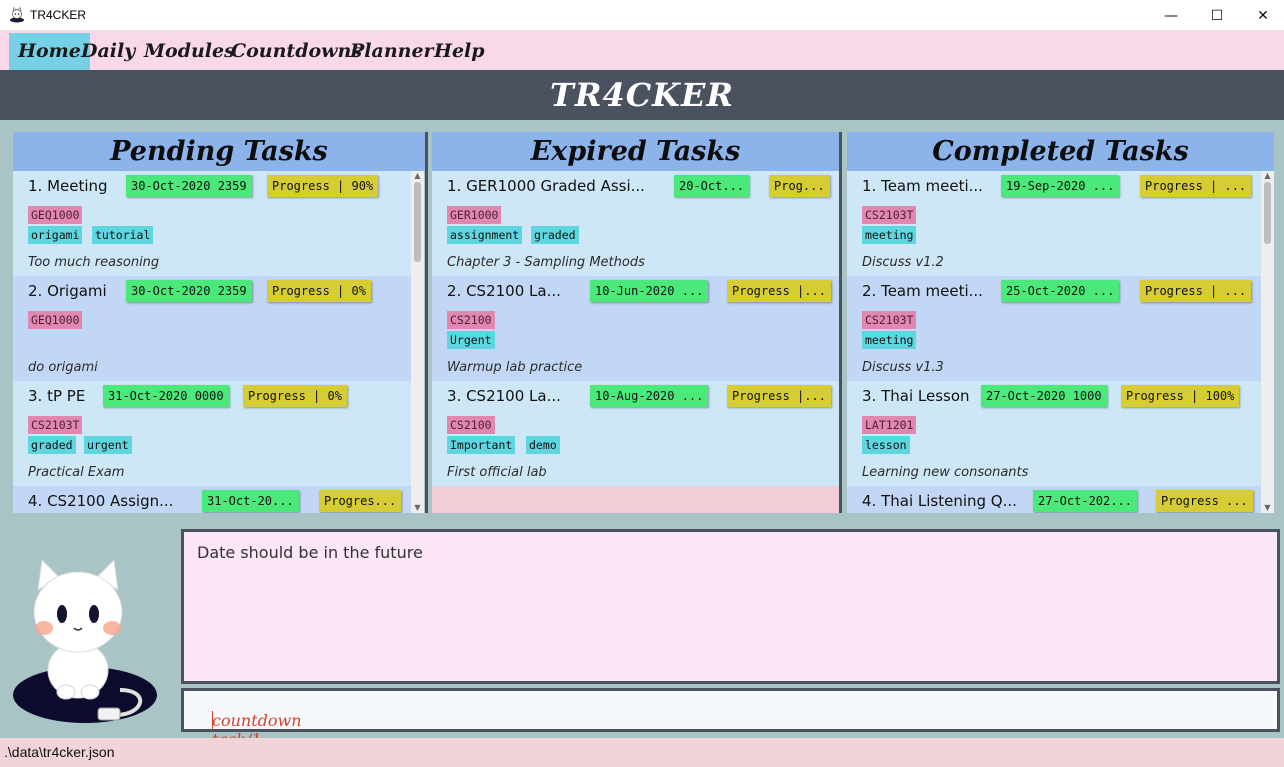 The height and width of the screenshot is (767, 1284). I want to click on task-description: Chapter 3 - Sampling Methods, so click(546, 262).